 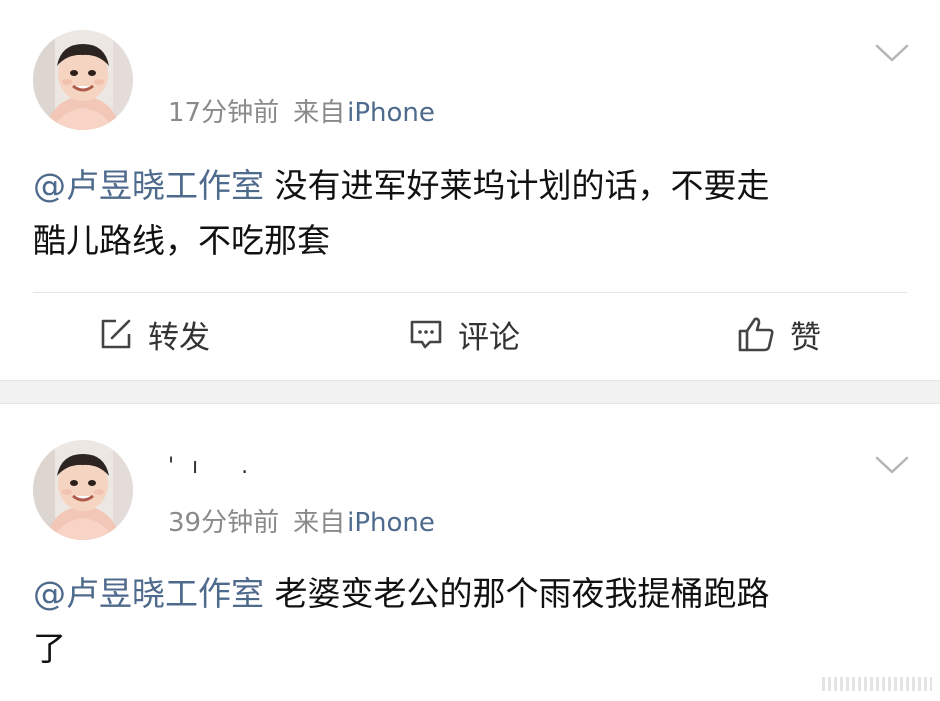 What do you see at coordinates (470, 392) in the screenshot?
I see `post-separator` at bounding box center [470, 392].